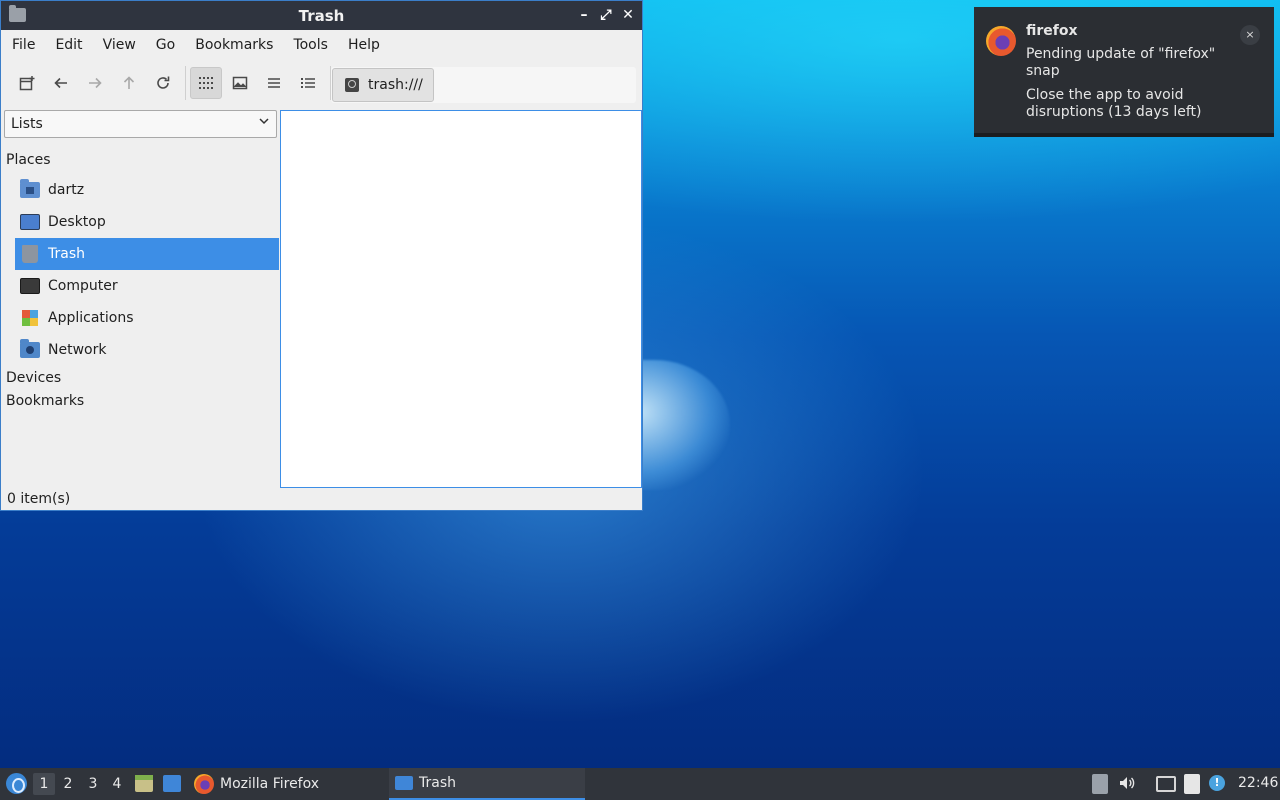 The height and width of the screenshot is (800, 1280). What do you see at coordinates (1250, 35) in the screenshot?
I see `notification-close-button: ×` at bounding box center [1250, 35].